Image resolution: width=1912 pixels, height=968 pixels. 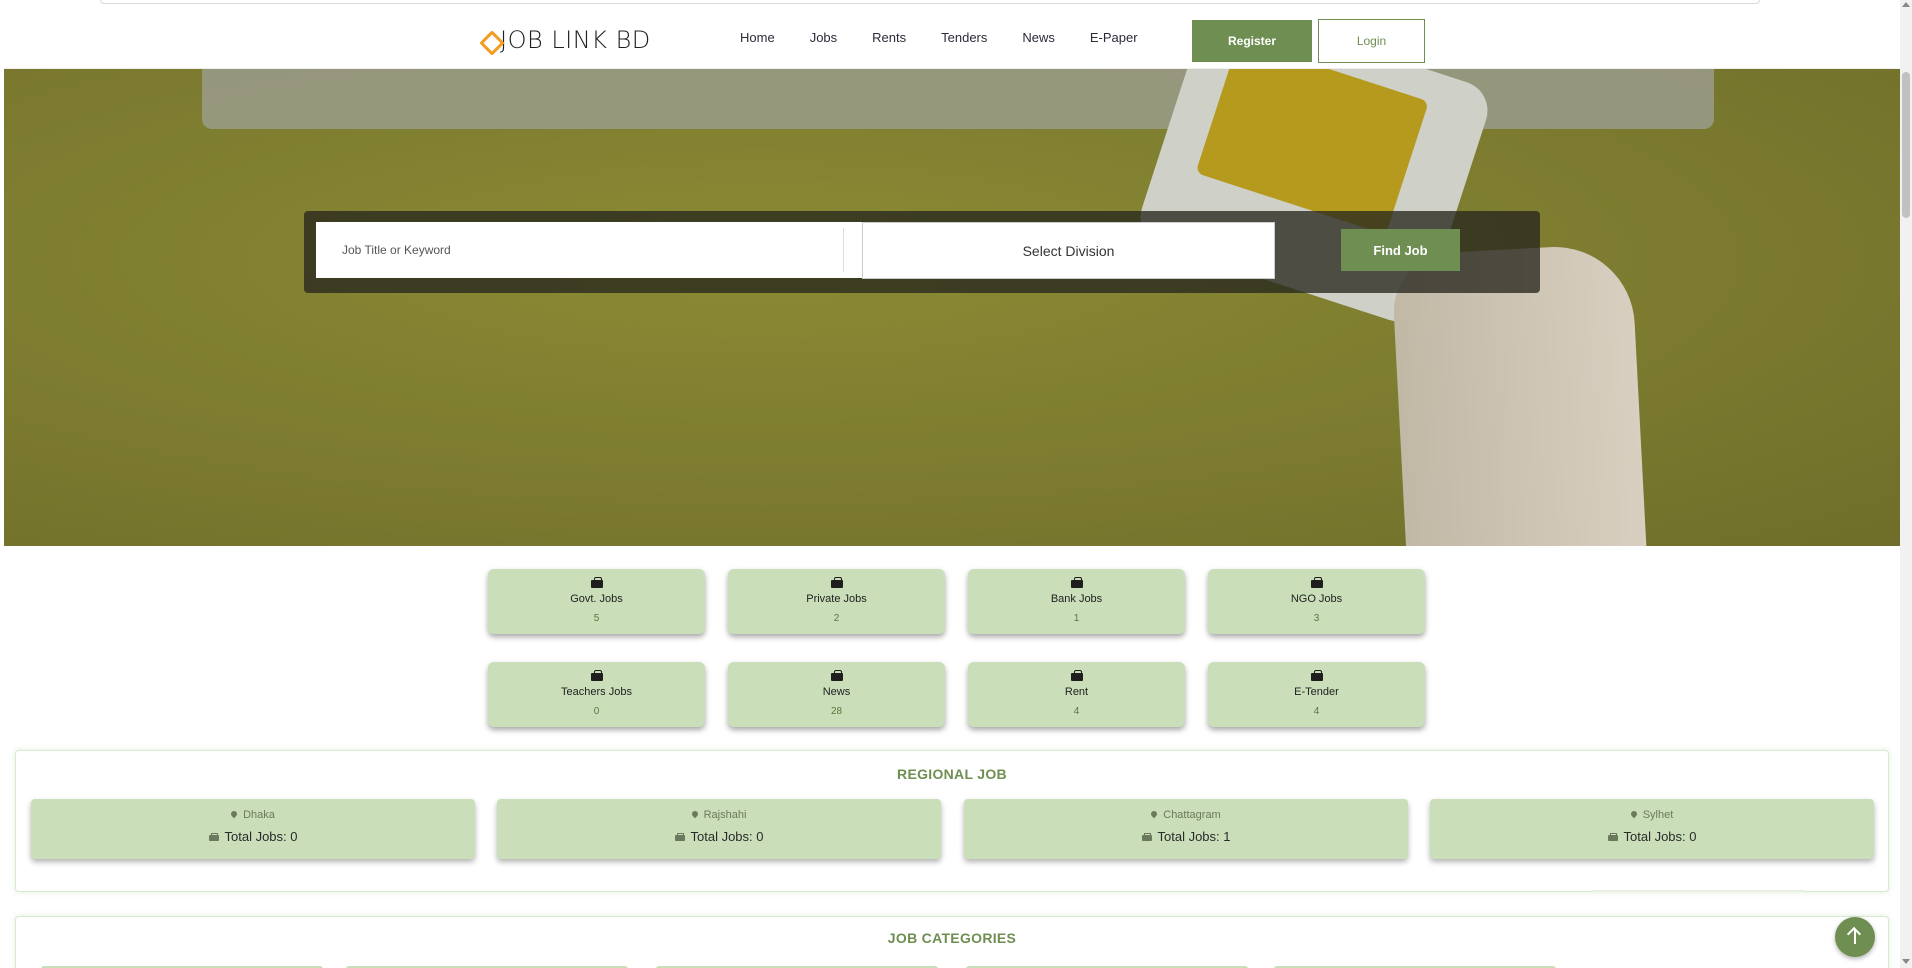 I want to click on category-label: Rent, so click(x=1076, y=692).